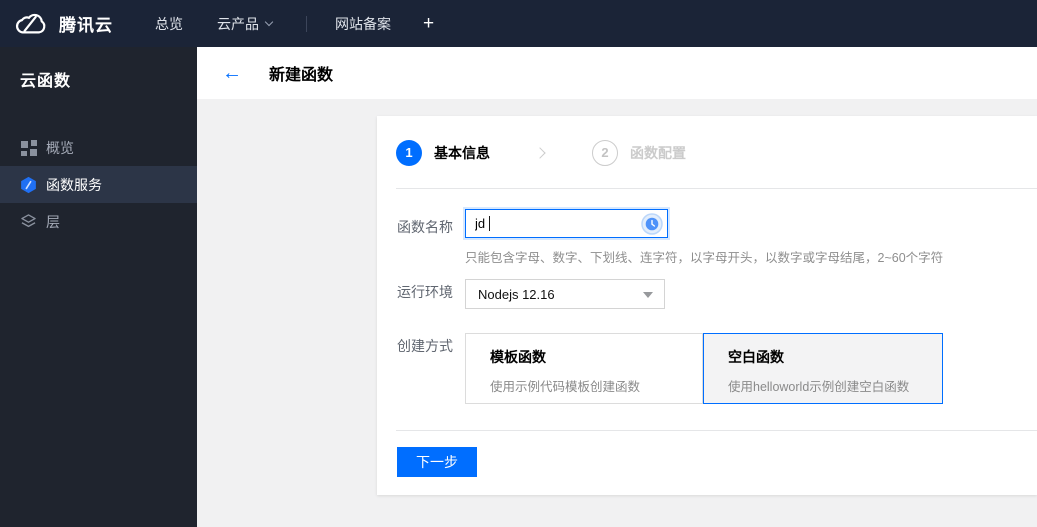  Describe the element at coordinates (238, 23) in the screenshot. I see `nav-cloud-products-label: 云产品` at that location.